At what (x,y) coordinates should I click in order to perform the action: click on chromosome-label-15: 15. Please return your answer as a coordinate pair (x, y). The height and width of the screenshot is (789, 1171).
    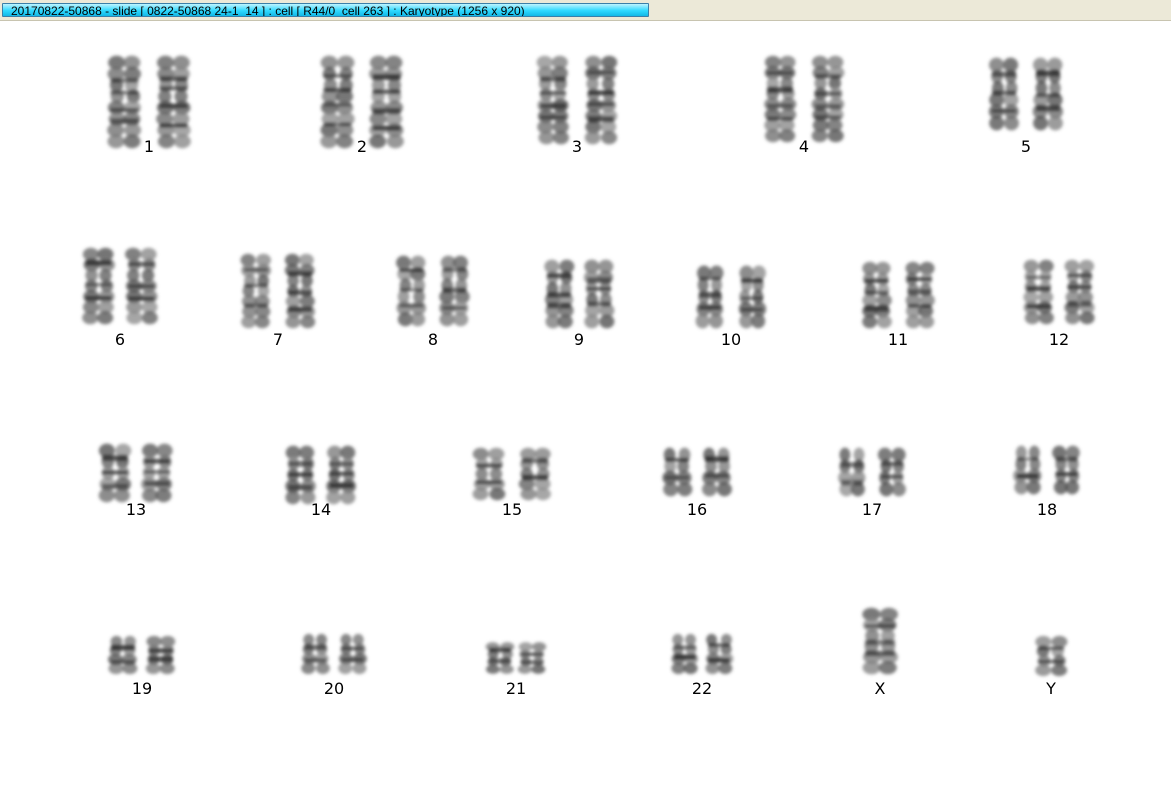
    Looking at the image, I should click on (512, 509).